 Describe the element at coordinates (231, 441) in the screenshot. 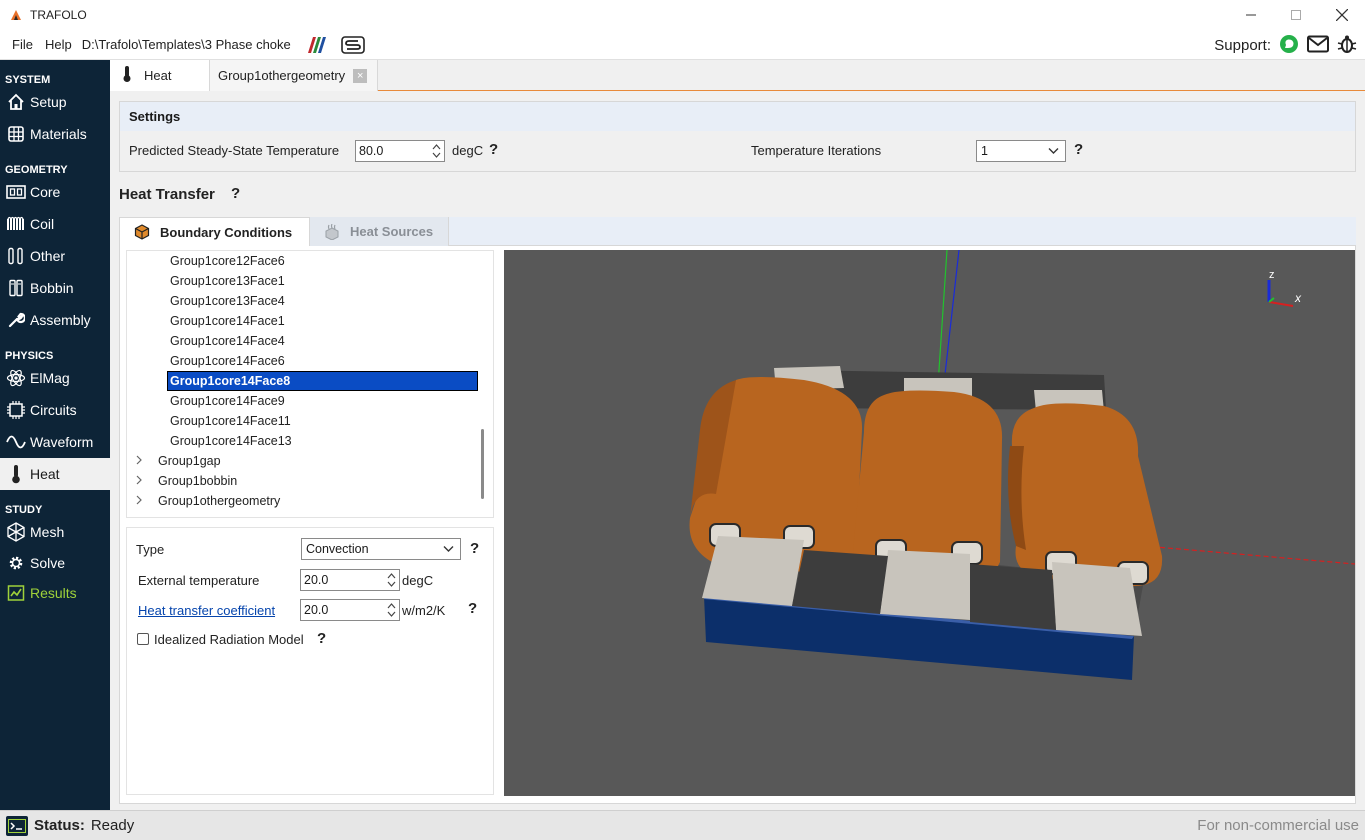

I see `tree-item: Group1core14Face13` at that location.